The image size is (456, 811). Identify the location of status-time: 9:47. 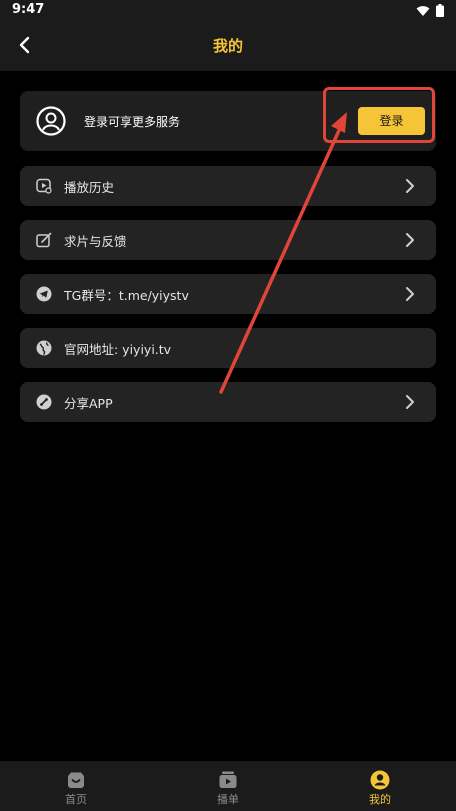
(28, 9).